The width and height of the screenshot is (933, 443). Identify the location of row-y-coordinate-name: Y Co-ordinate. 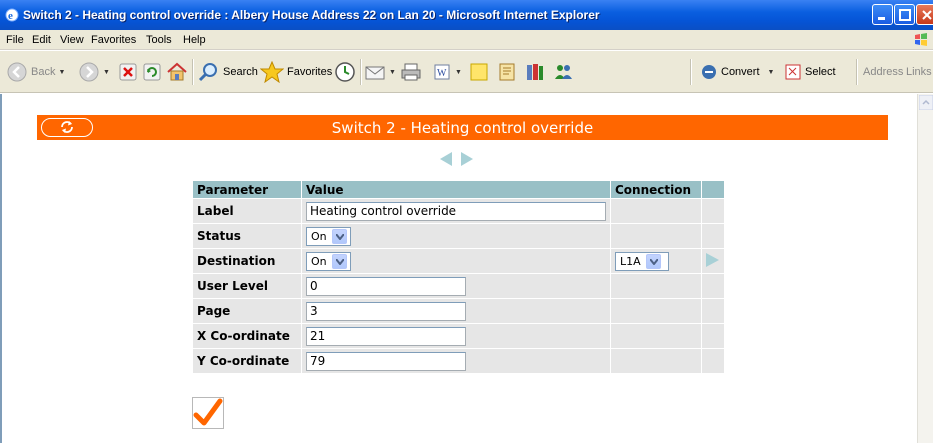
(247, 361).